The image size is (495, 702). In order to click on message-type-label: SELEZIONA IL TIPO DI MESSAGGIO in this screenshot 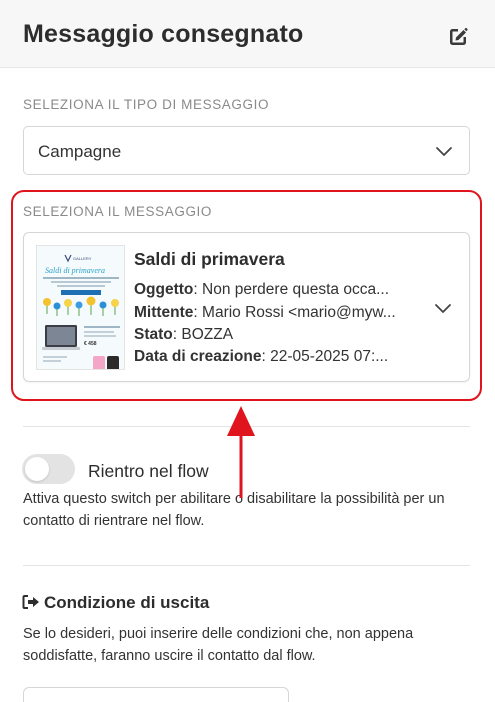, I will do `click(146, 104)`.